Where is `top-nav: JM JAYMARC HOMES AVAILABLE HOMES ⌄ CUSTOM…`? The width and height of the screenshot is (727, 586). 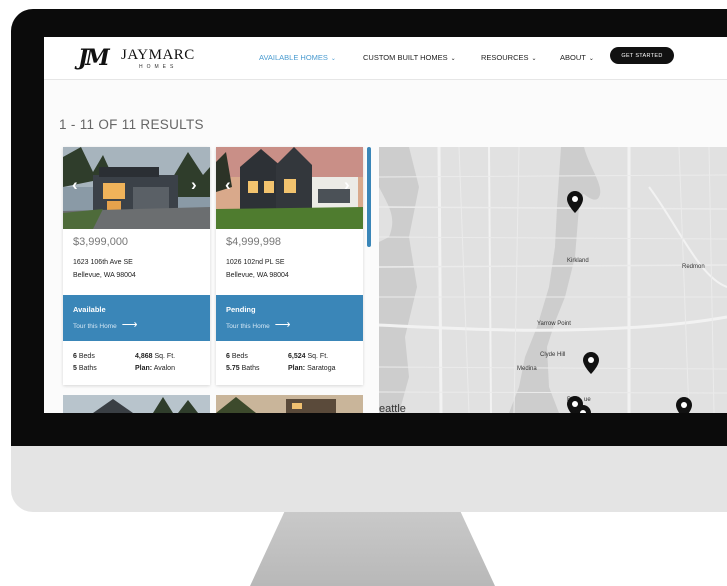 top-nav: JM JAYMARC HOMES AVAILABLE HOMES ⌄ CUSTOM… is located at coordinates (385, 58).